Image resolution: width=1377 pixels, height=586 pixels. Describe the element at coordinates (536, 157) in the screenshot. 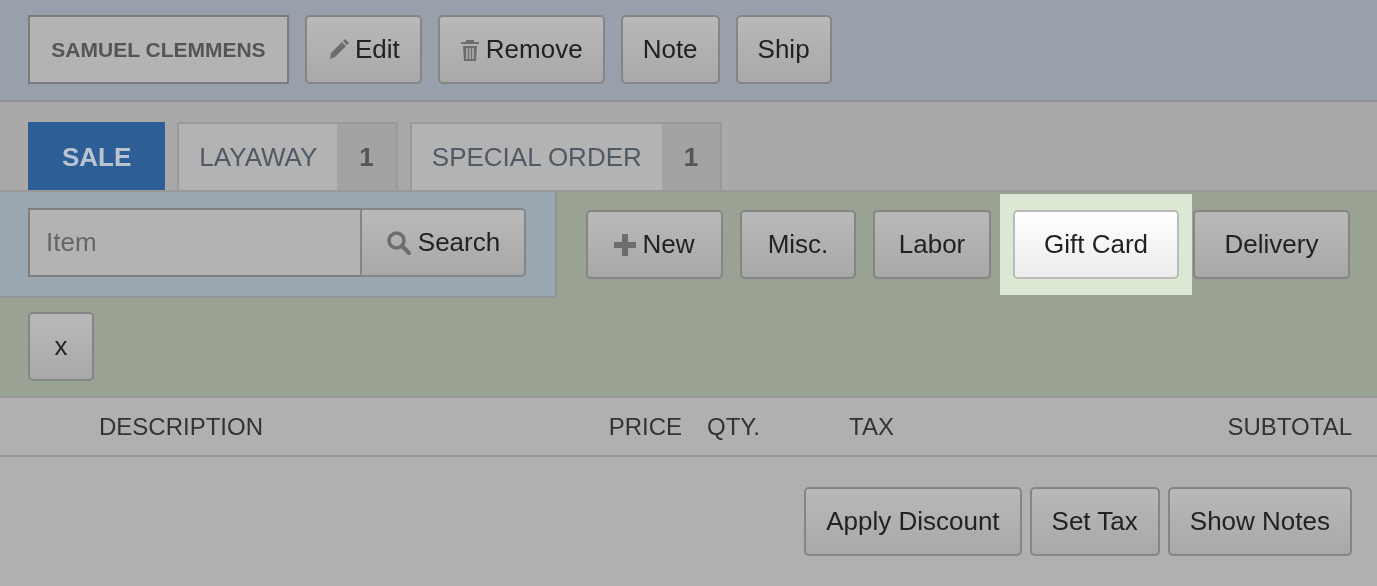

I see `tab-label: SPECIAL ORDER` at that location.